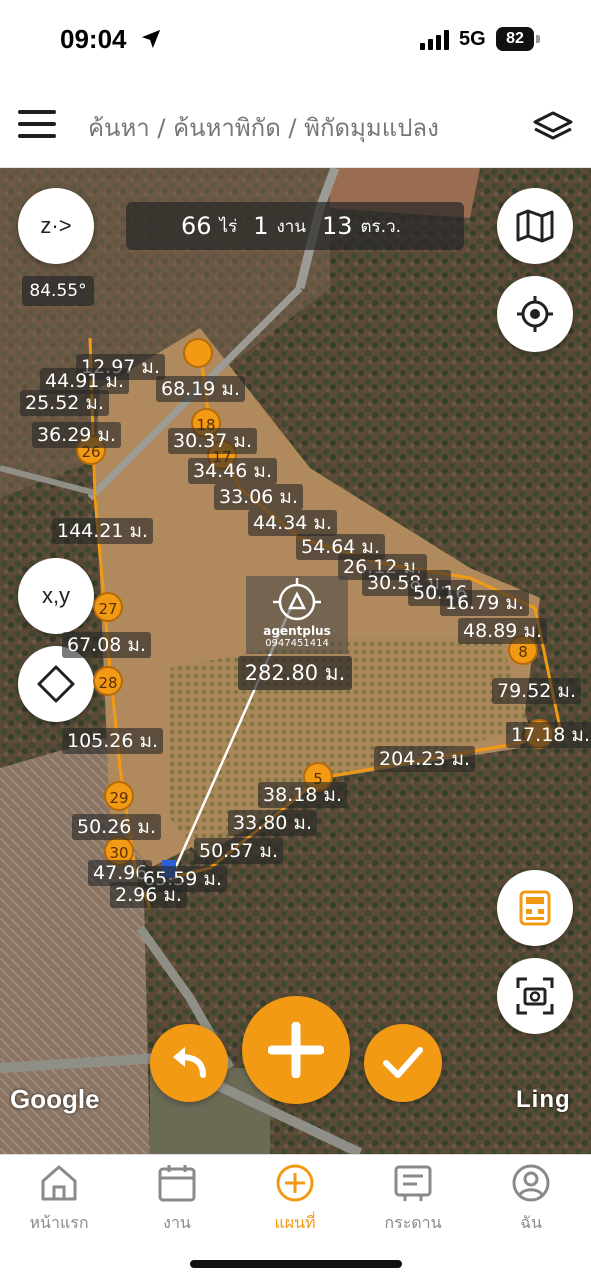 This screenshot has width=591, height=1280. I want to click on app-header: ค้นหา / ค้นหาพิกัด / พิกัดมุมแปลง, so click(295, 125).